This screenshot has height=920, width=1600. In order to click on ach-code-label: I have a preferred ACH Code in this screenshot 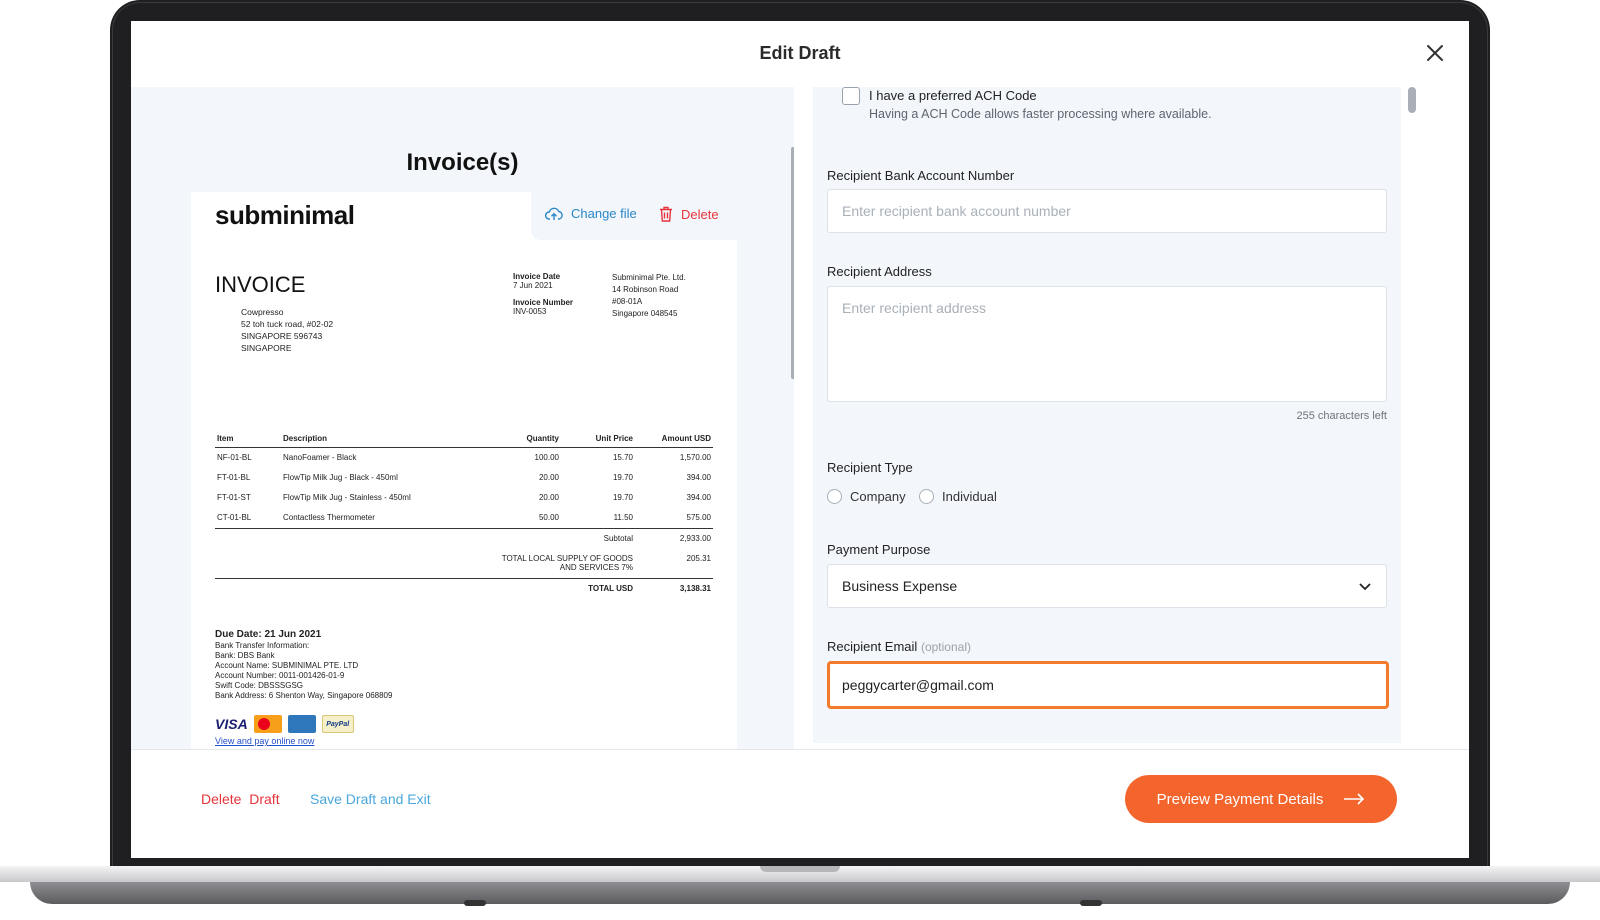, I will do `click(953, 95)`.